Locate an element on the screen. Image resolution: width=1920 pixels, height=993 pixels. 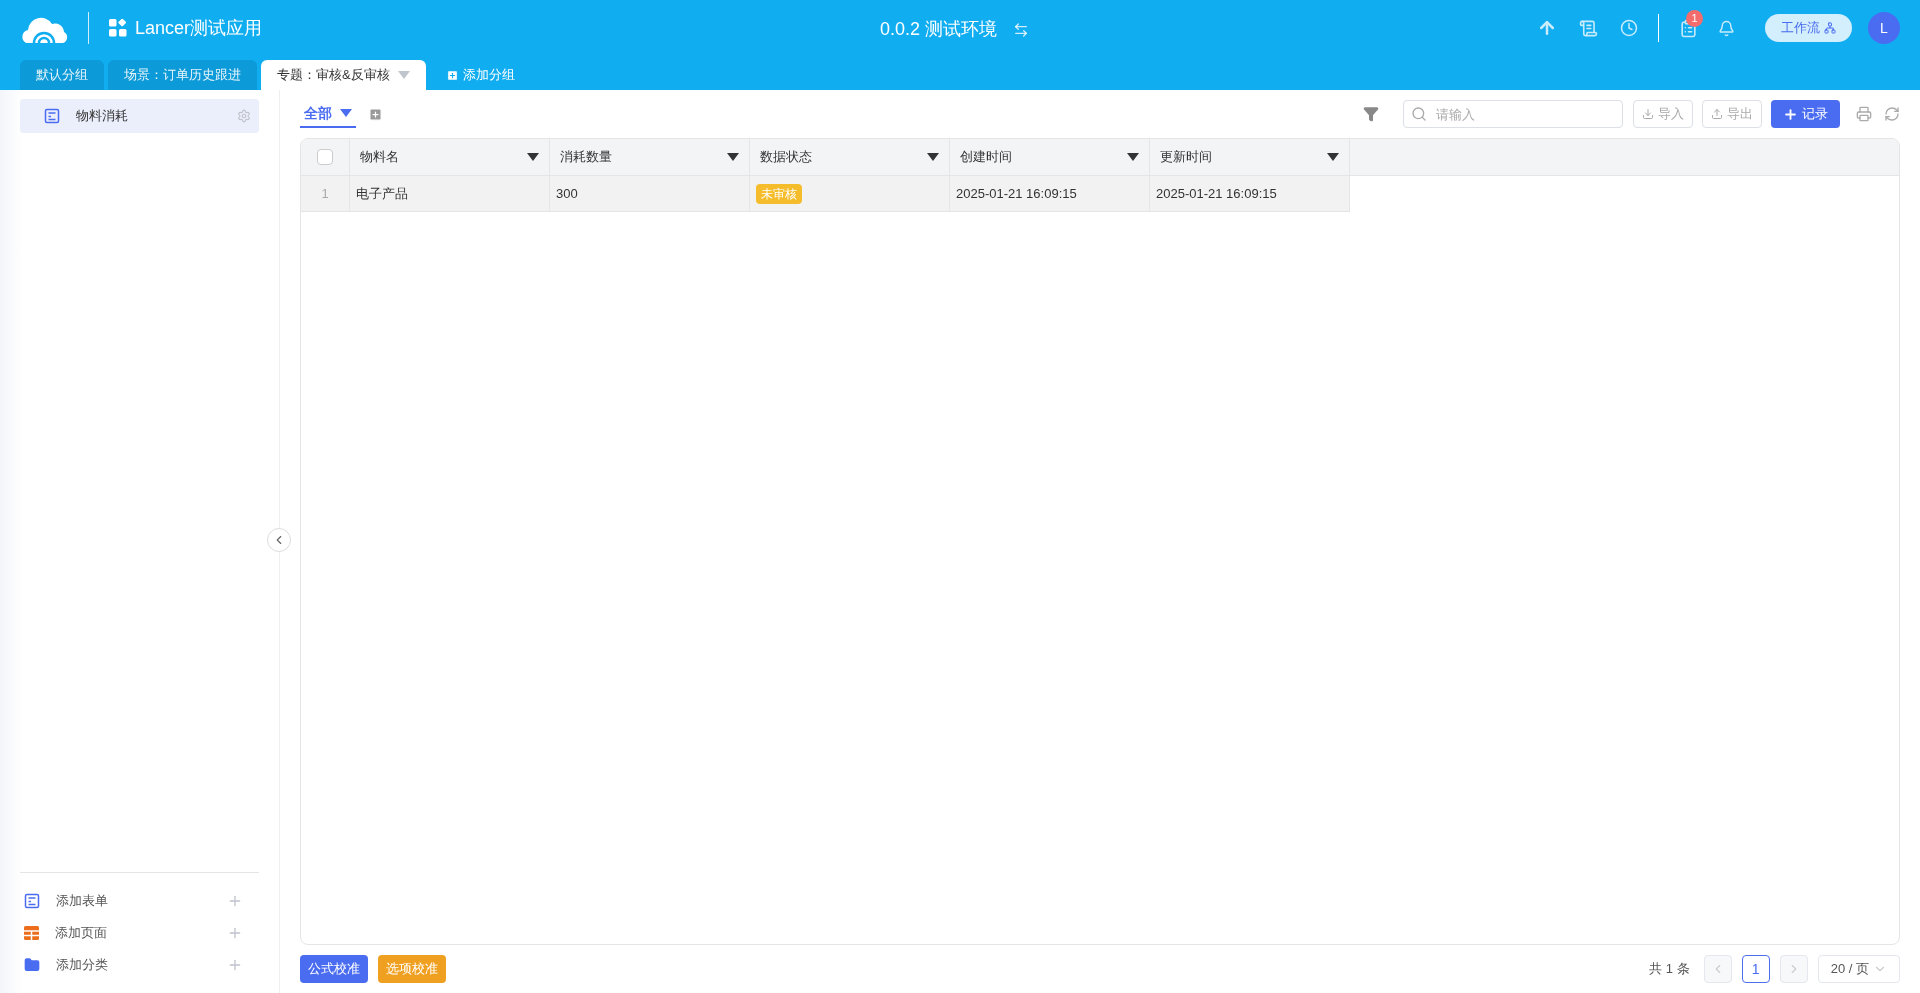
column-title: 更新时间 is located at coordinates (1186, 157).